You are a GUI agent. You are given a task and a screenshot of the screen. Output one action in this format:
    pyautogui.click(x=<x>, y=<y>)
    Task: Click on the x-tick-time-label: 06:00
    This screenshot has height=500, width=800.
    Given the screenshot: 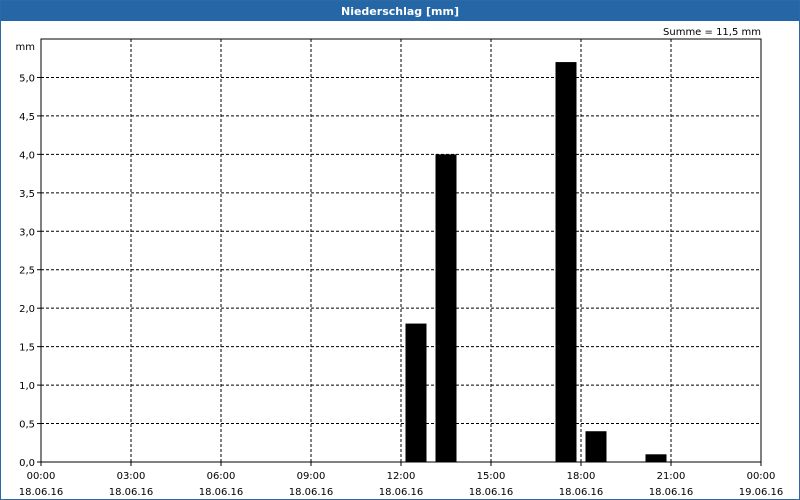 What is the action you would take?
    pyautogui.click(x=221, y=476)
    